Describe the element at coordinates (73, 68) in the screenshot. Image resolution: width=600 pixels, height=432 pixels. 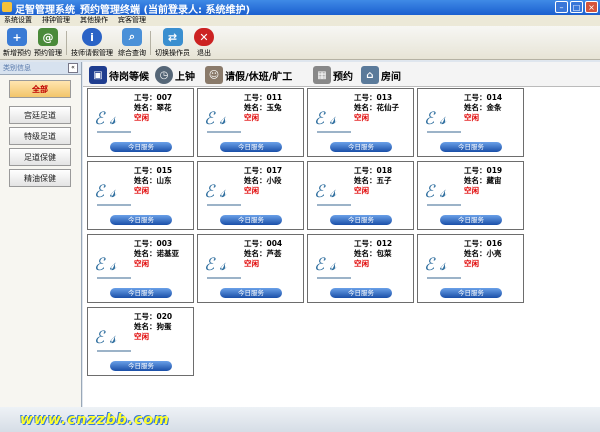
I see `pin-icon: «` at that location.